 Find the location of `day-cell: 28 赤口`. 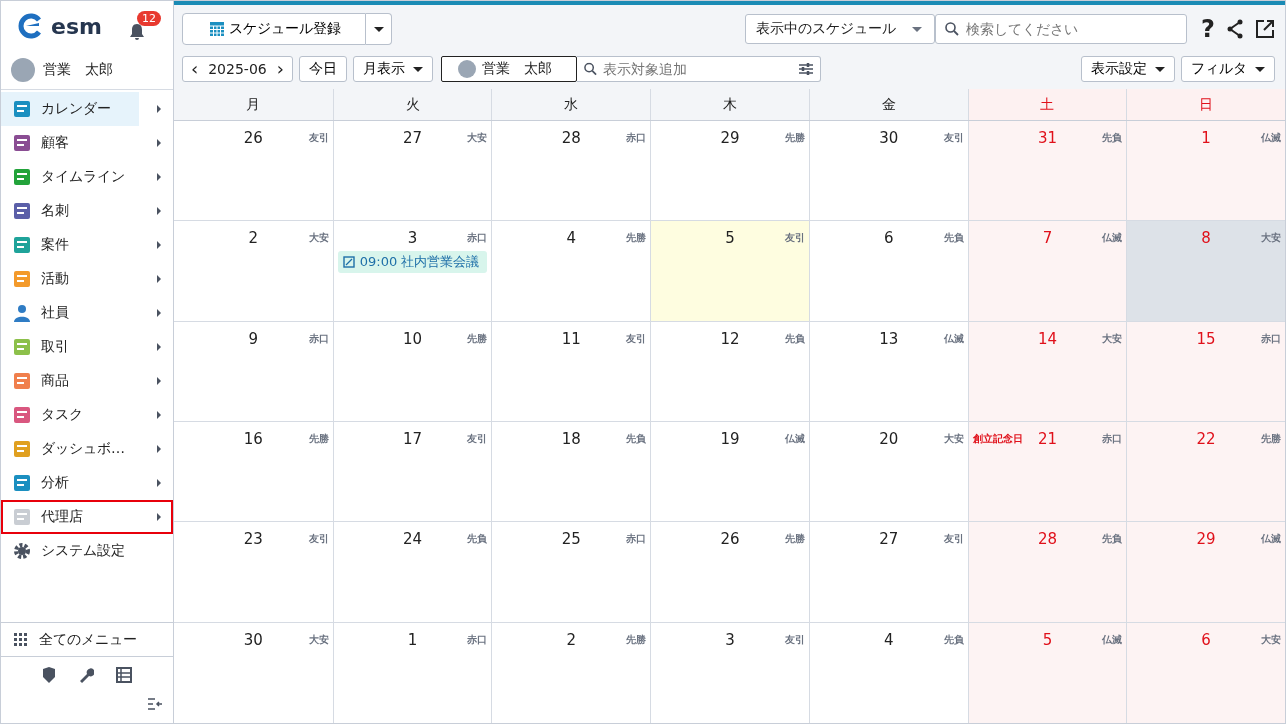

day-cell: 28 赤口 is located at coordinates (571, 171).